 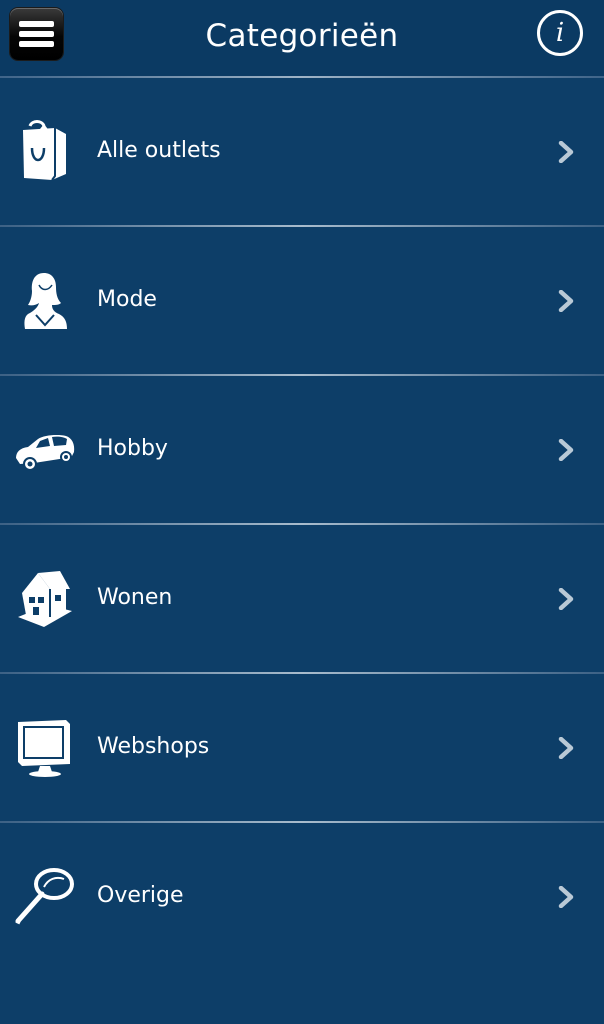 What do you see at coordinates (159, 150) in the screenshot?
I see `category-label: Alle outlets` at bounding box center [159, 150].